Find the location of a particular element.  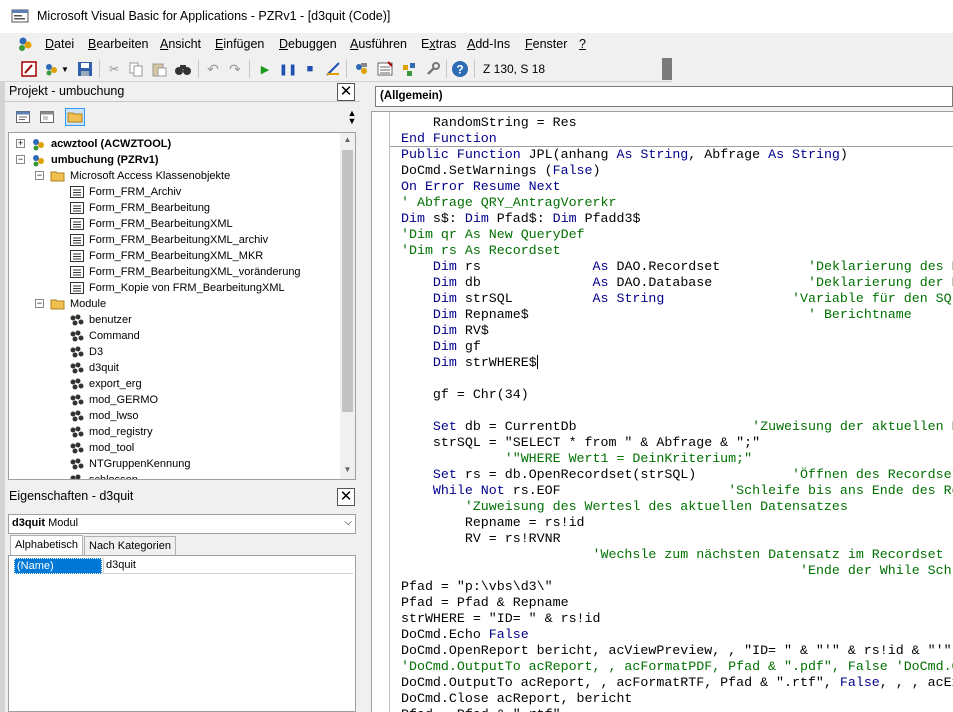

break-icon: ❚❚ is located at coordinates (288, 69).